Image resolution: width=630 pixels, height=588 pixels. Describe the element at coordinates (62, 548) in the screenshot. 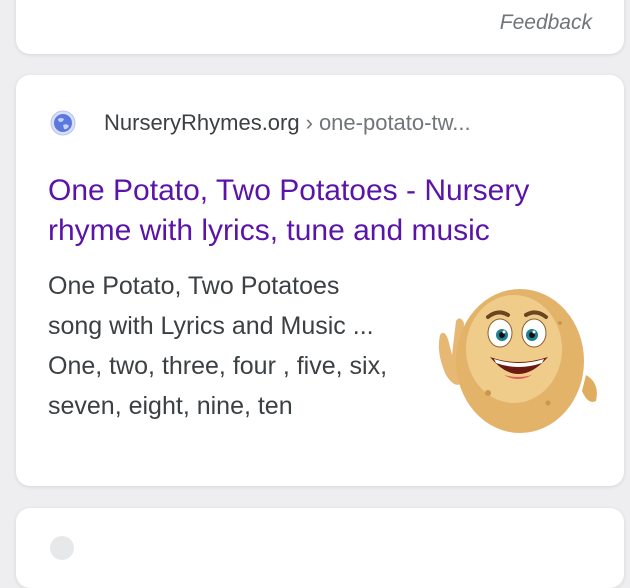

I see `site-favicon-icon` at that location.